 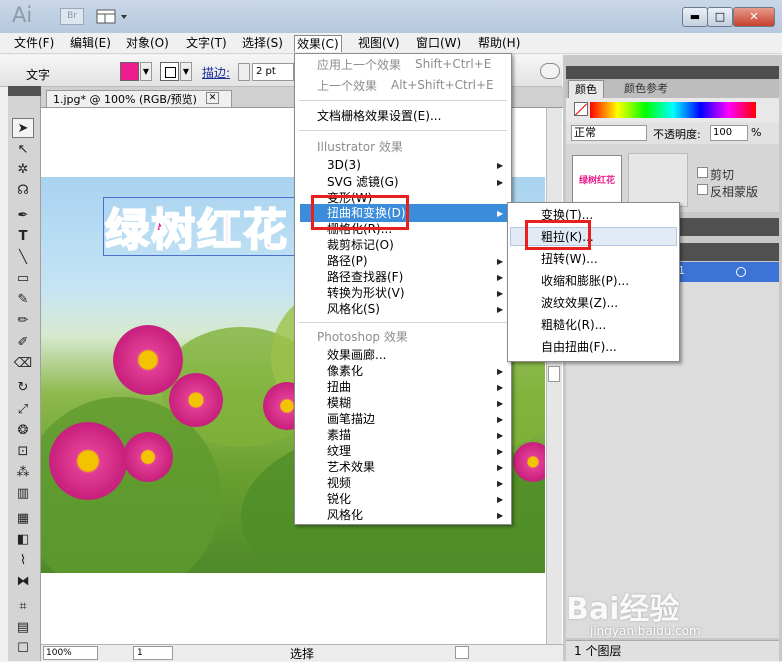 What do you see at coordinates (153, 653) in the screenshot?
I see `artboard-number-field: 1` at bounding box center [153, 653].